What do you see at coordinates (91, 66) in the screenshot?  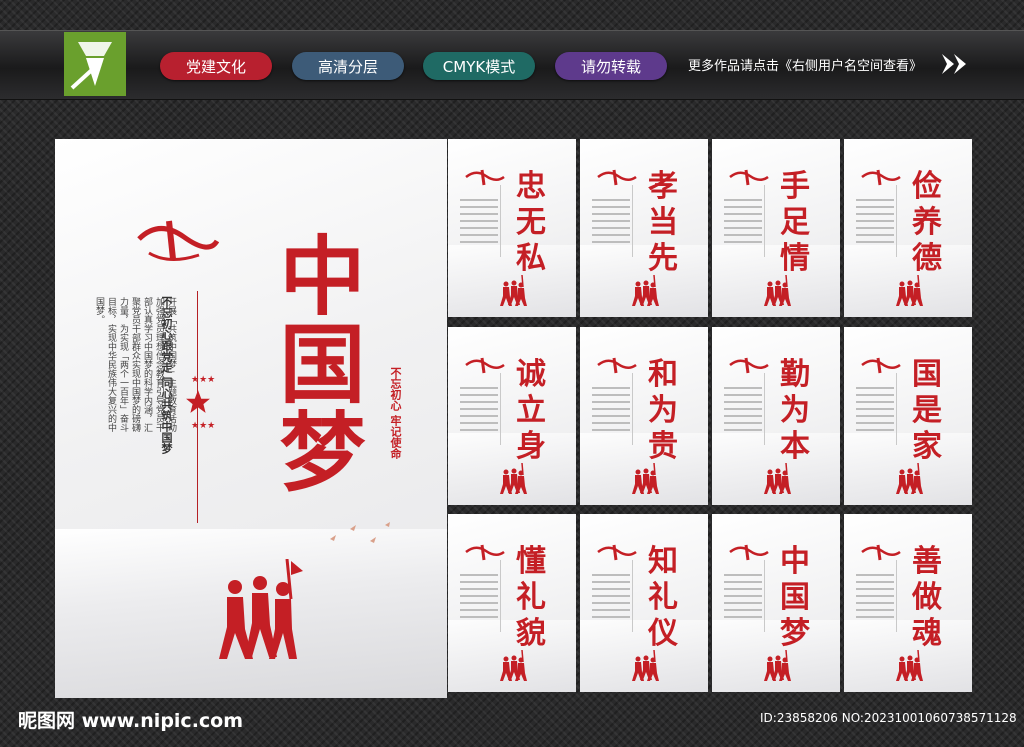 I see `pen-icon` at bounding box center [91, 66].